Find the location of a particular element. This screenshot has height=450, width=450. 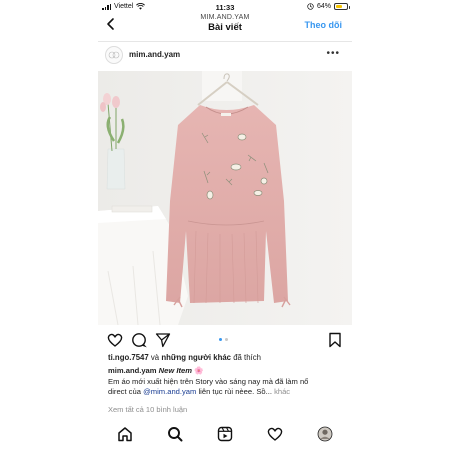

follow-button: Theo dõi is located at coordinates (324, 25).